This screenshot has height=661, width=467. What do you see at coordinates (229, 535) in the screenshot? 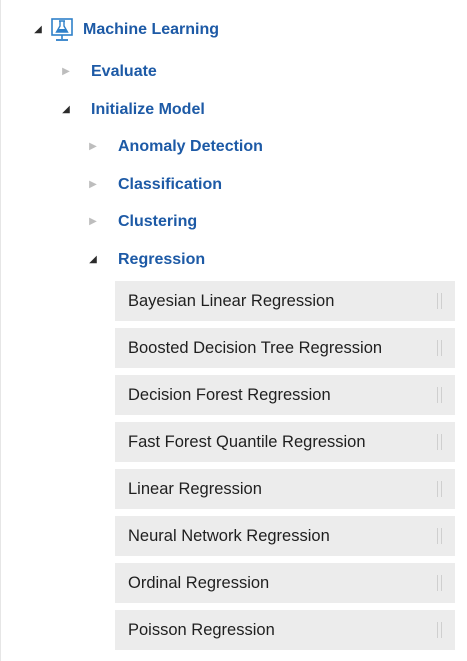
I see `module-label: Neural Network Regression` at bounding box center [229, 535].